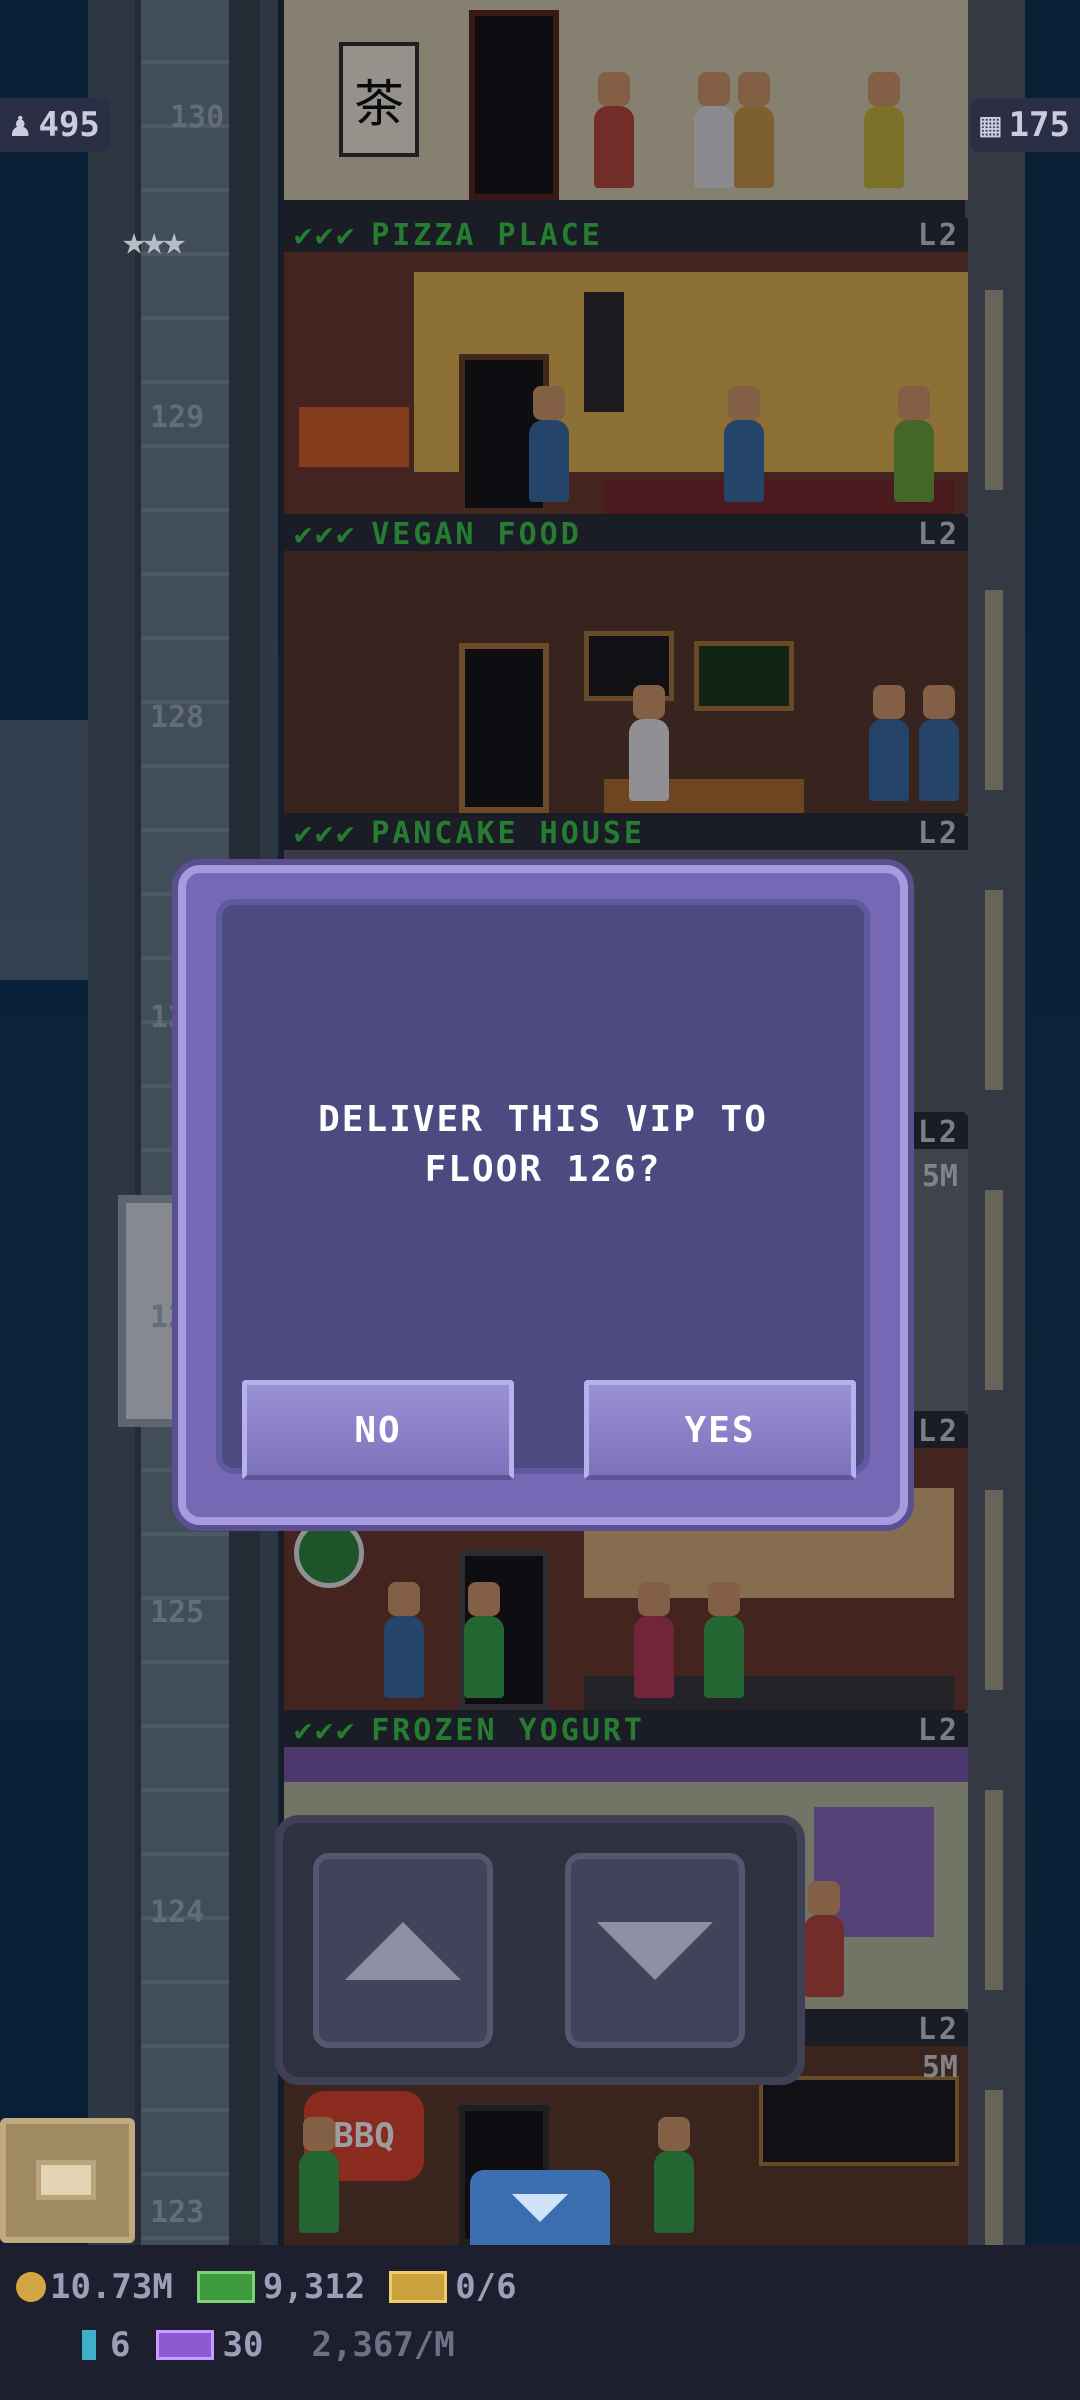 The height and width of the screenshot is (2400, 1080). I want to click on scroll-down-button, so click(540, 2207).